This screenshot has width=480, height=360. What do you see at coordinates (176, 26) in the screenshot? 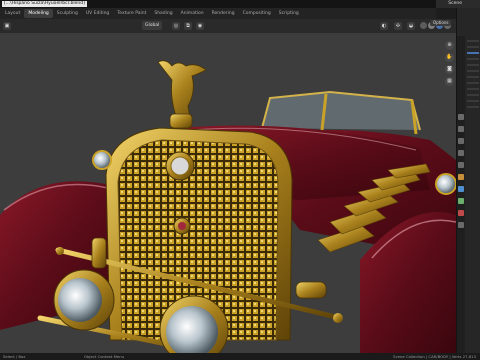
I see `pivot-icon: ◎` at bounding box center [176, 26].